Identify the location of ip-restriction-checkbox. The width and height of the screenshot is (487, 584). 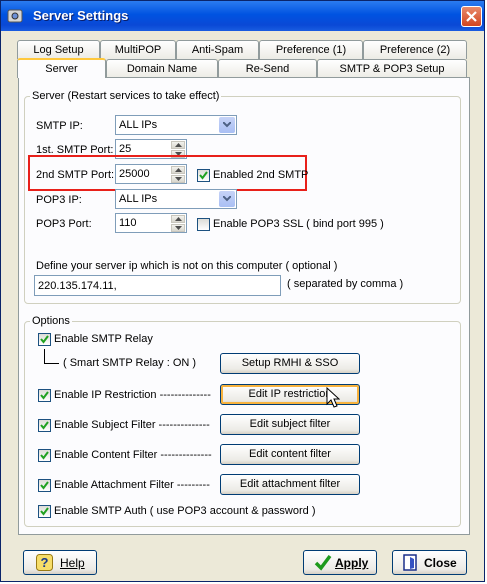
(44, 395).